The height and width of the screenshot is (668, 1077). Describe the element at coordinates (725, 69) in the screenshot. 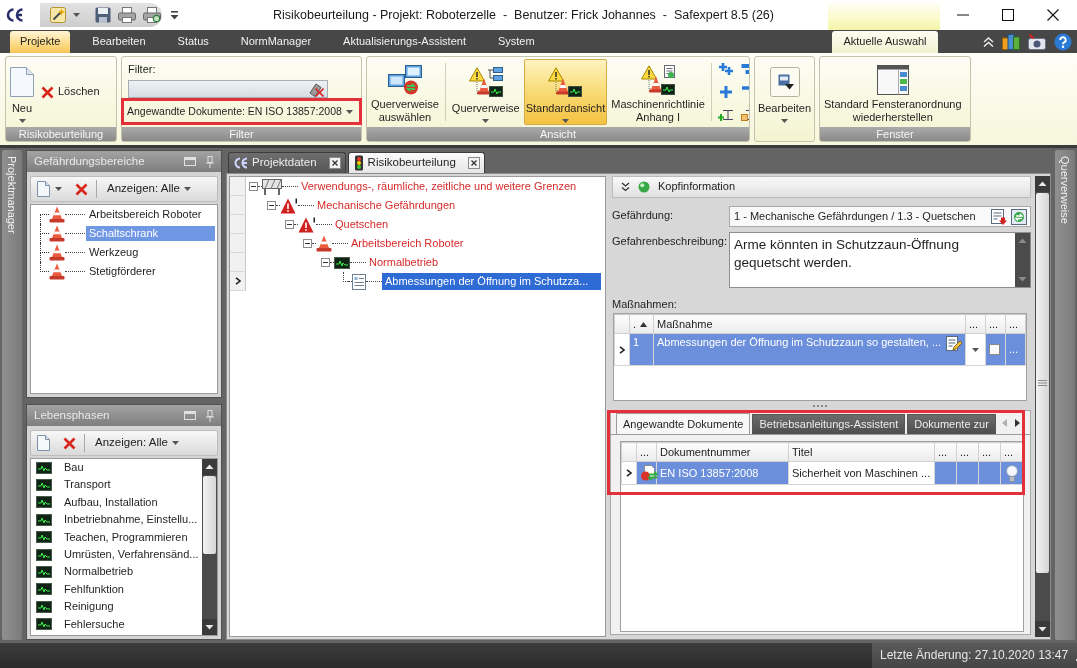

I see `expand-all-icon` at that location.